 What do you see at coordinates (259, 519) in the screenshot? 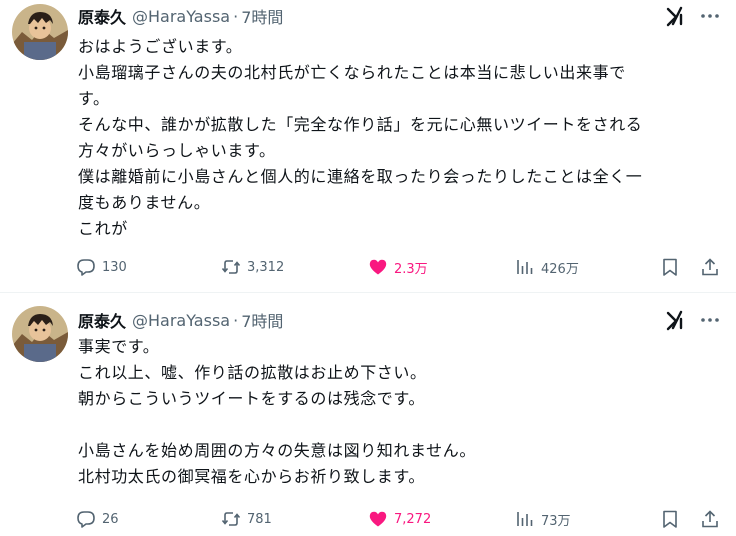
I see `retweet-count: 781` at bounding box center [259, 519].